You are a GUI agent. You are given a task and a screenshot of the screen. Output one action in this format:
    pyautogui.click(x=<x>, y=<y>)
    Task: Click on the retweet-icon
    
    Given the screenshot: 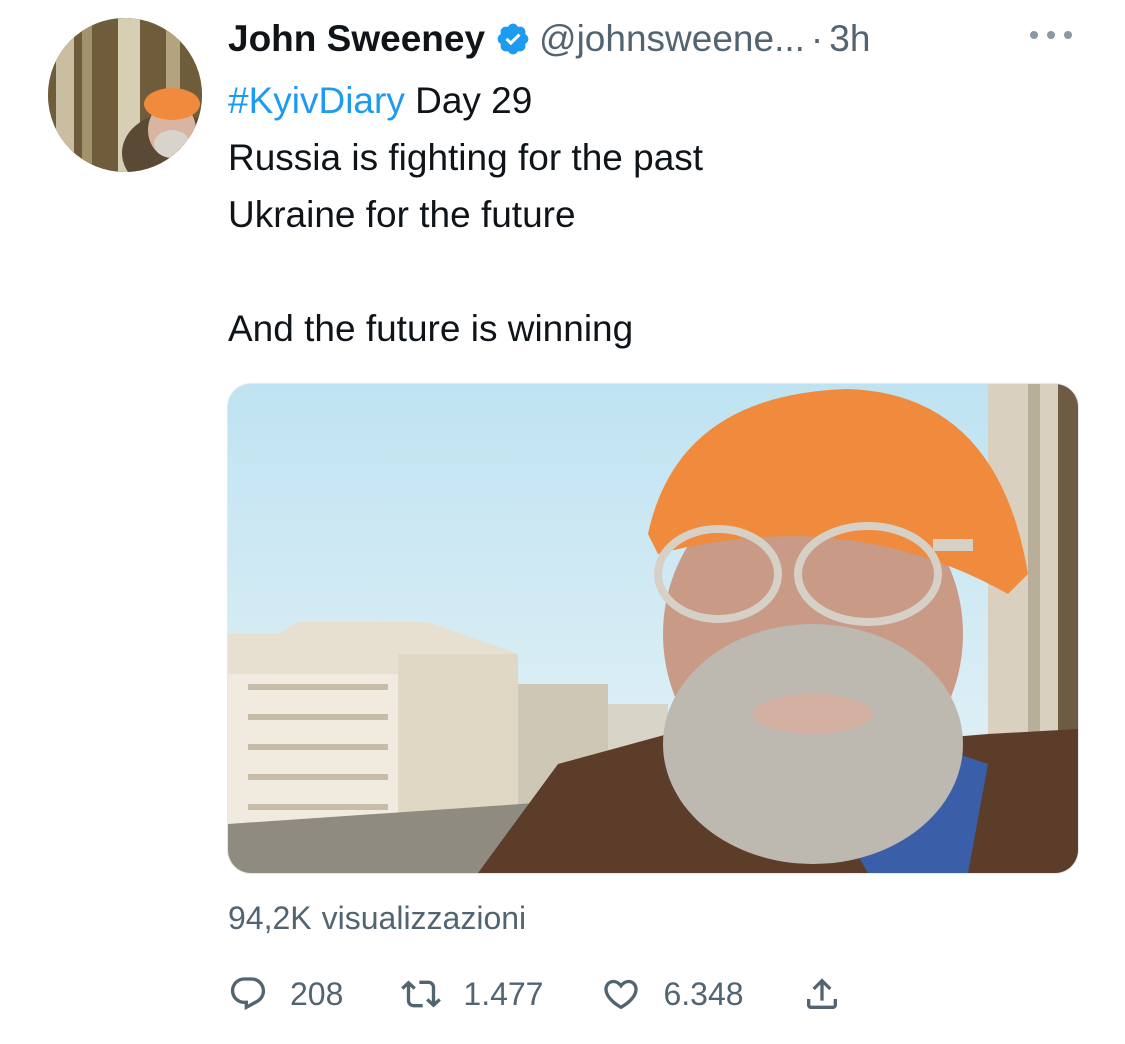 What is the action you would take?
    pyautogui.click(x=421, y=994)
    